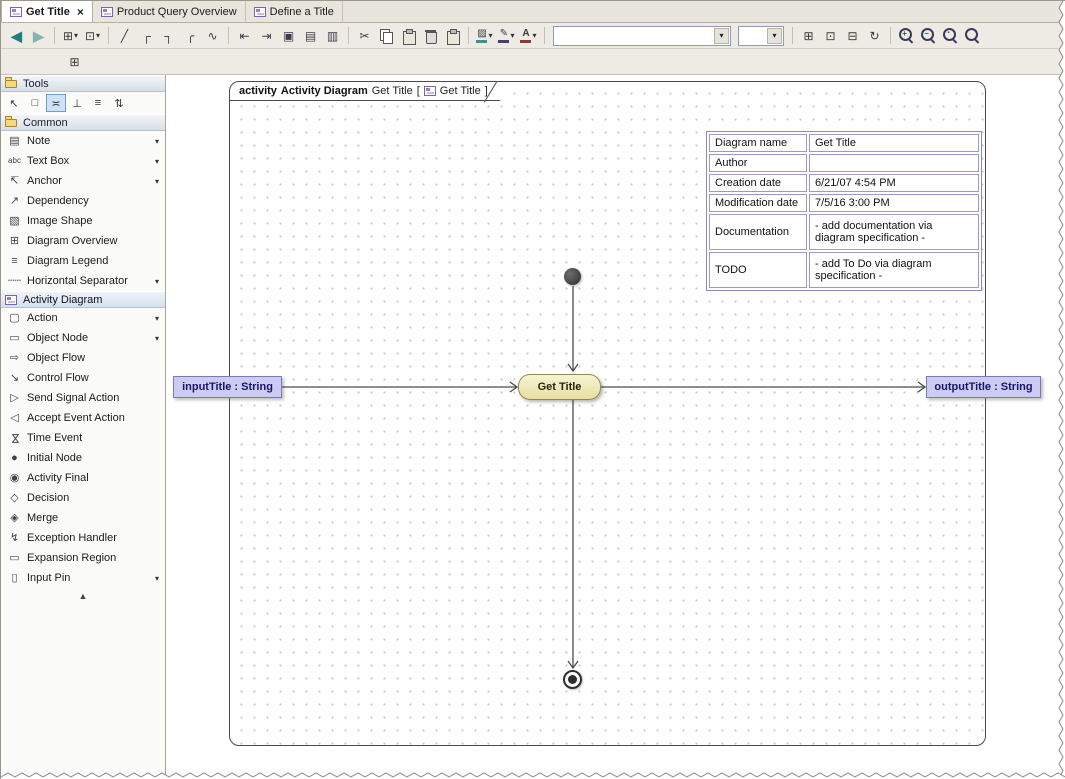 The width and height of the screenshot is (1065, 779). I want to click on oblique-path-button: ╱, so click(124, 35).